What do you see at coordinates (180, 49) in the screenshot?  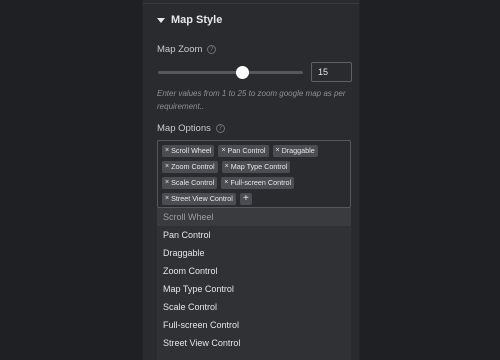 I see `map-zoom-label-text: Map Zoom` at bounding box center [180, 49].